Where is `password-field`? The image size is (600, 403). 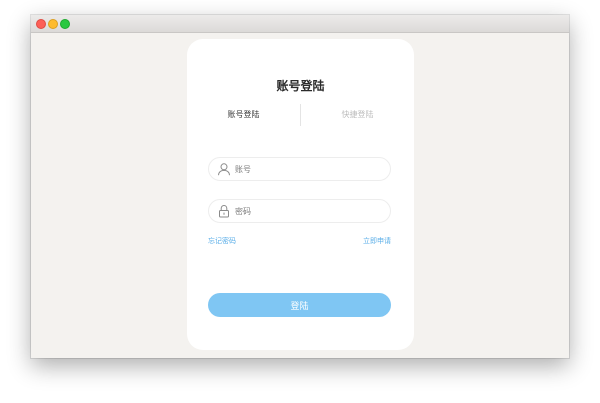
password-field is located at coordinates (299, 211).